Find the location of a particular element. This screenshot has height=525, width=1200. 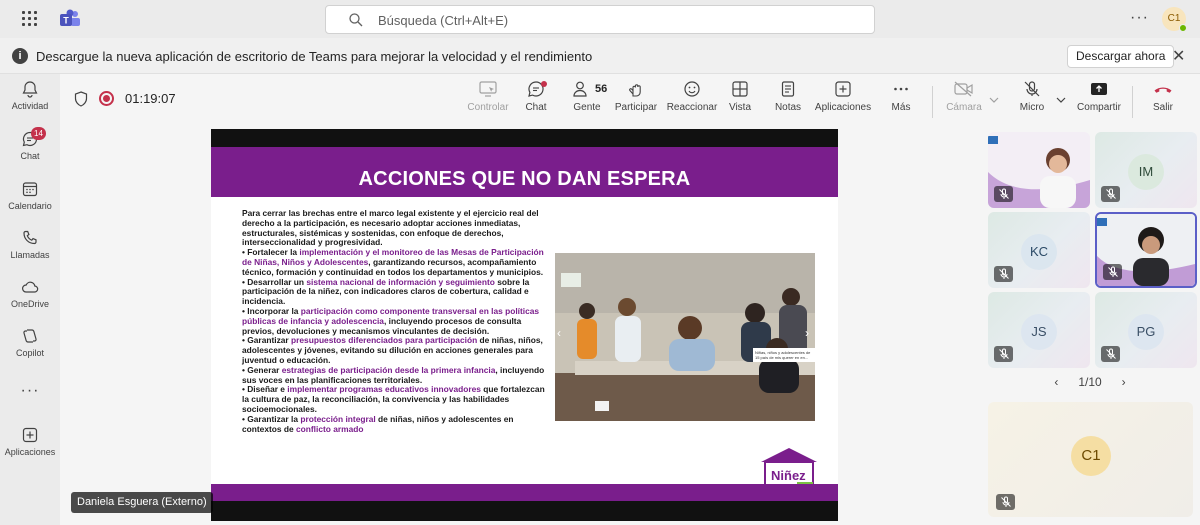

search-icon is located at coordinates (356, 20).